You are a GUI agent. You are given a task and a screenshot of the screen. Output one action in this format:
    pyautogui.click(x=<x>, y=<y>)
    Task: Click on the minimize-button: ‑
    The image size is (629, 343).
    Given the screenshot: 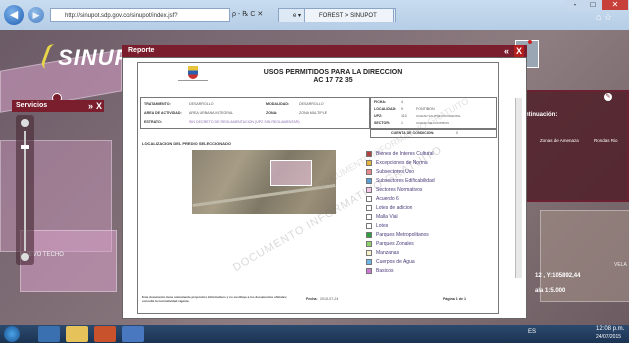 What is the action you would take?
    pyautogui.click(x=575, y=5)
    